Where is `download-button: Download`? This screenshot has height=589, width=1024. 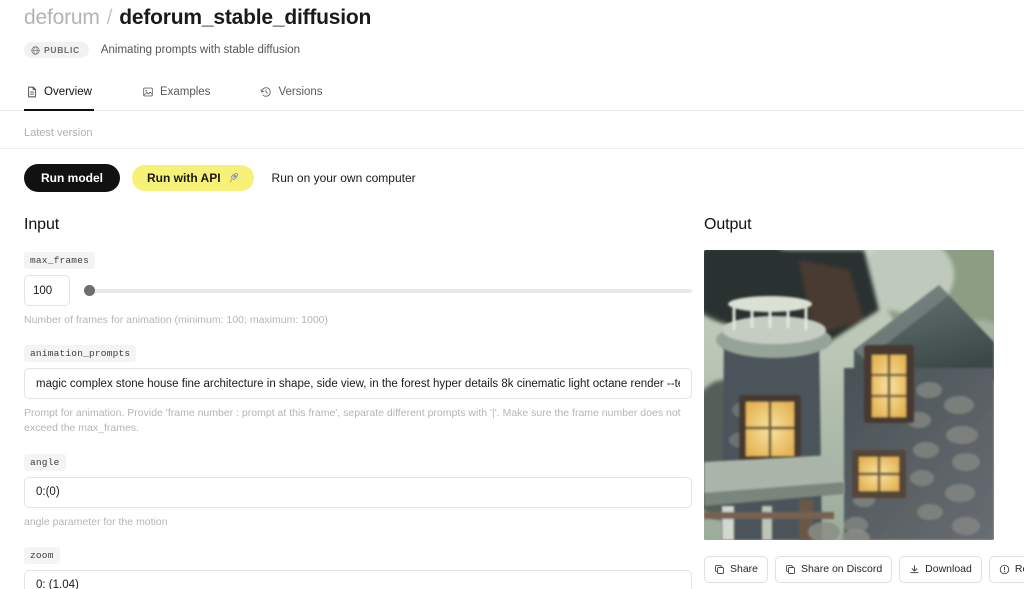
download-button: Download is located at coordinates (940, 569).